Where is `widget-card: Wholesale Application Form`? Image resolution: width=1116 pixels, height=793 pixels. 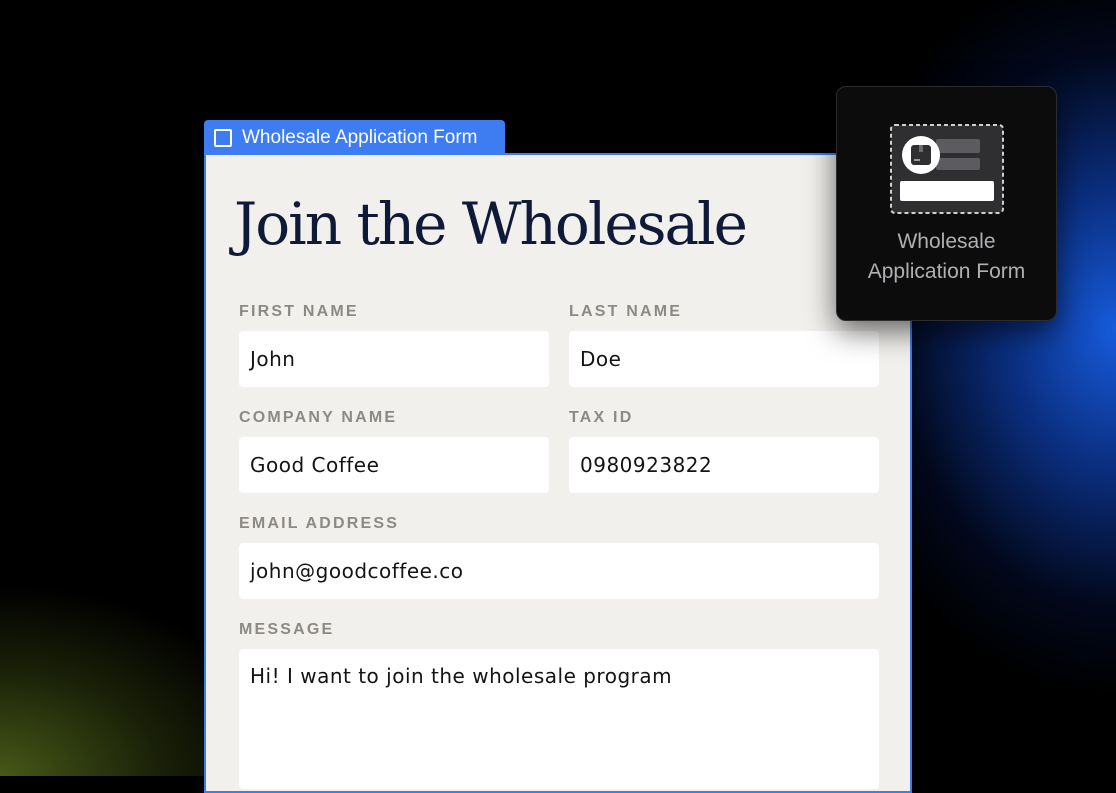
widget-card: Wholesale Application Form is located at coordinates (946, 203).